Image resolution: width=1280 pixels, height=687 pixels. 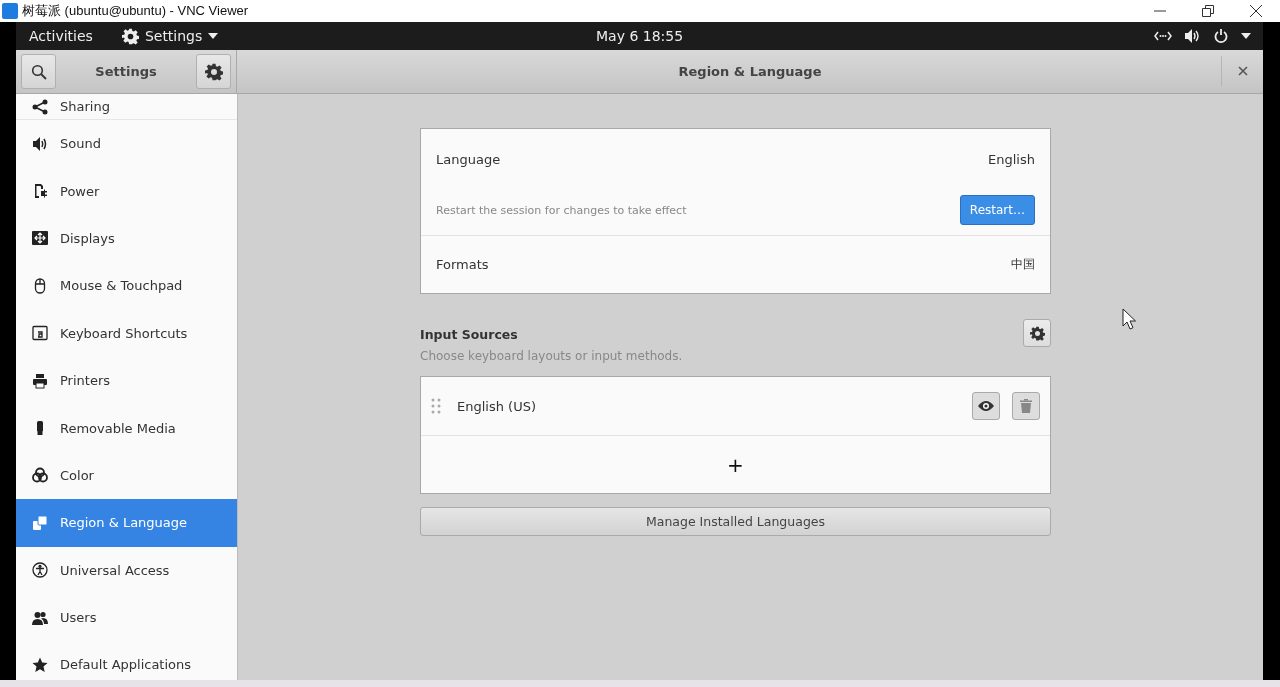 What do you see at coordinates (468, 159) in the screenshot?
I see `language-label: Language` at bounding box center [468, 159].